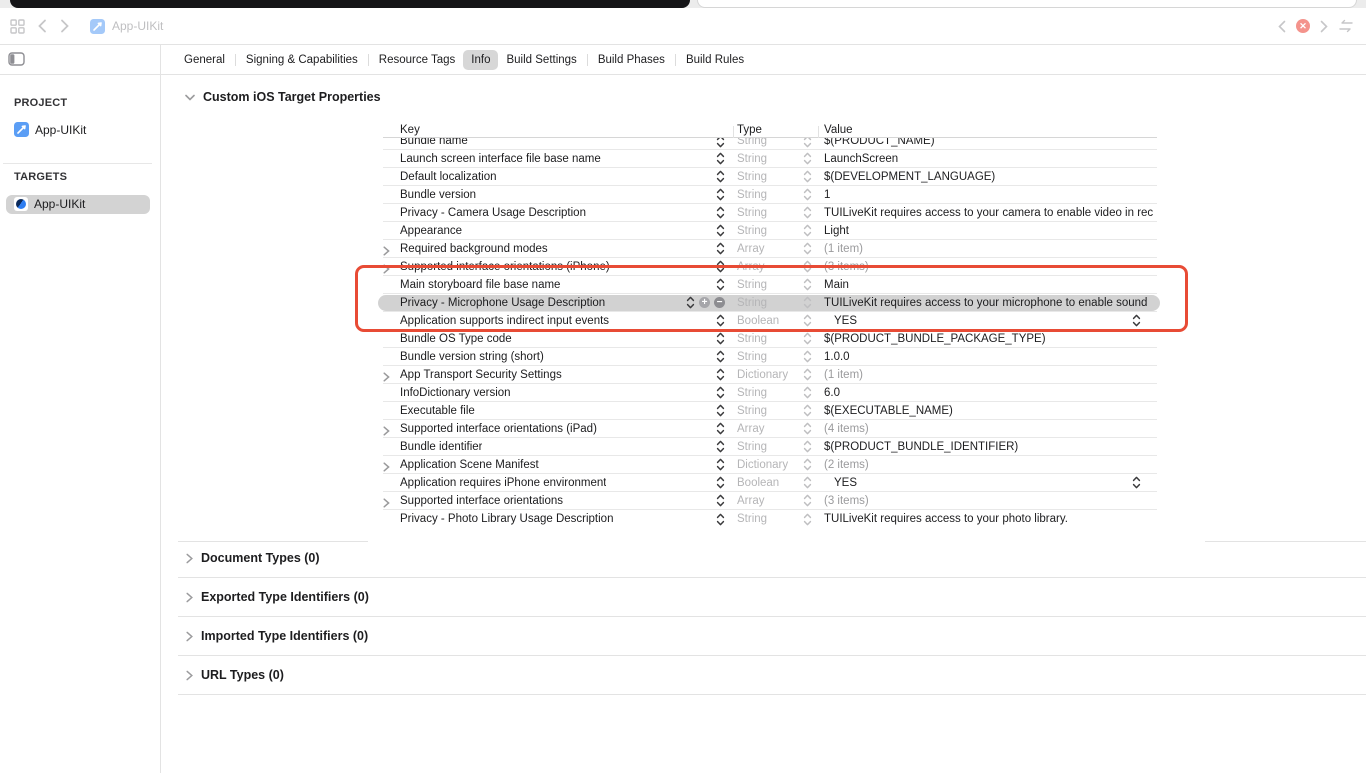  Describe the element at coordinates (558, 194) in the screenshot. I see `key-cell: Bundle version` at that location.